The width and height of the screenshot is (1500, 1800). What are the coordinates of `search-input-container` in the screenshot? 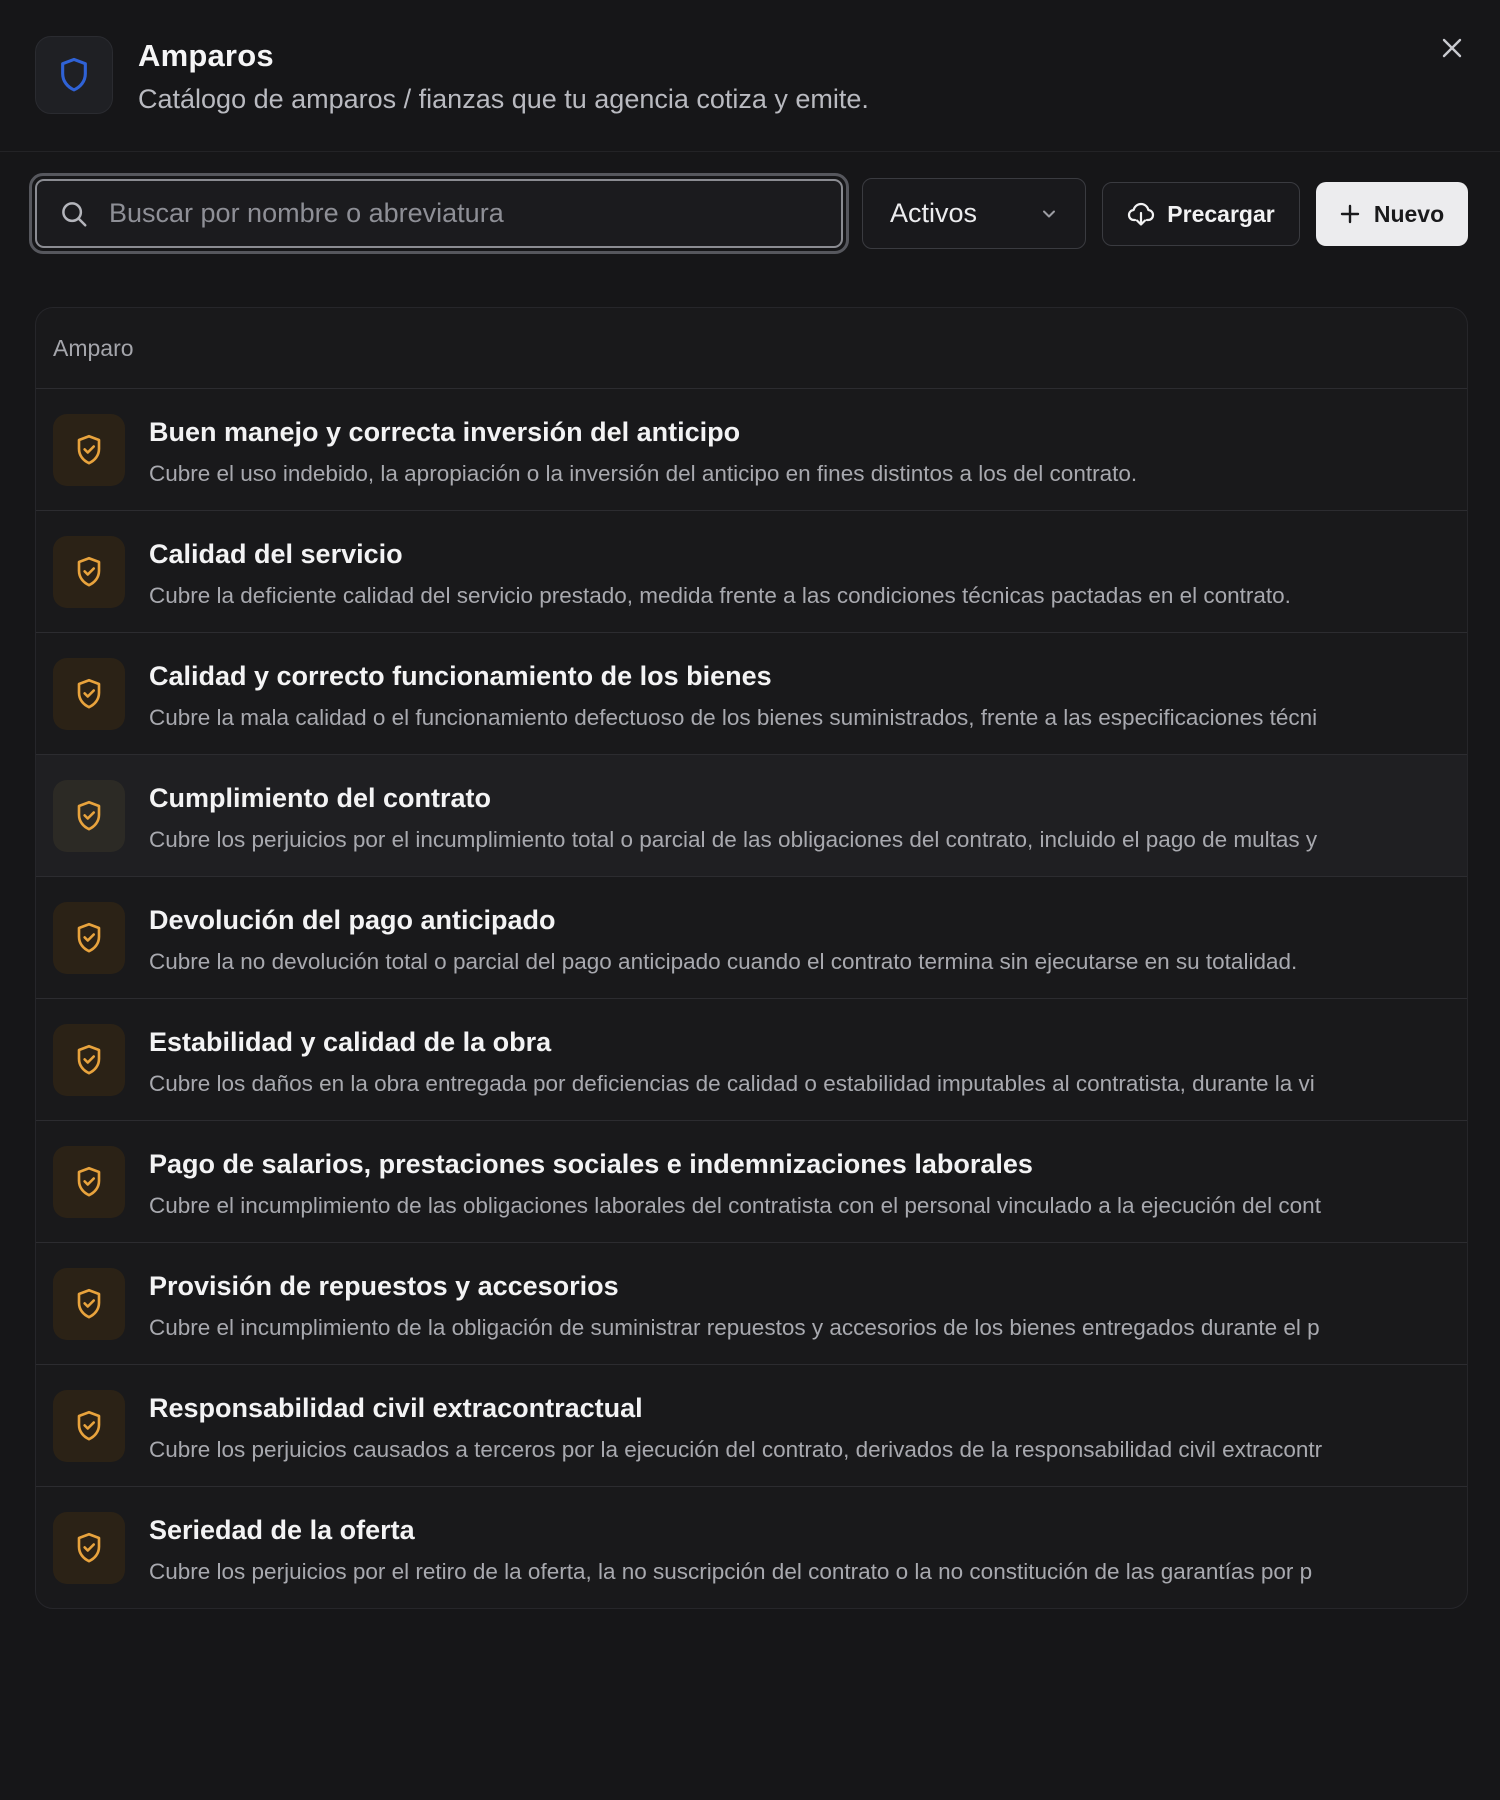 It's located at (439, 213).